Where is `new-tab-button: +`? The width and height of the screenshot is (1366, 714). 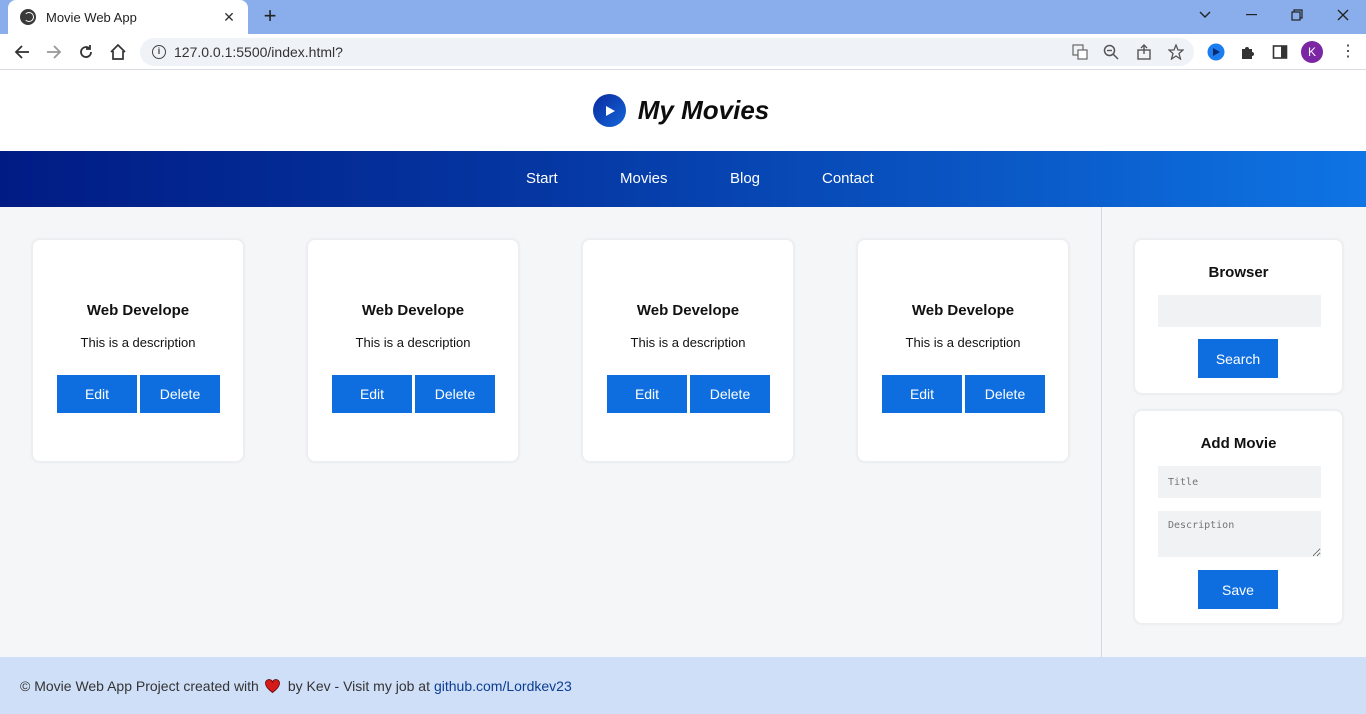
new-tab-button: + is located at coordinates (270, 16).